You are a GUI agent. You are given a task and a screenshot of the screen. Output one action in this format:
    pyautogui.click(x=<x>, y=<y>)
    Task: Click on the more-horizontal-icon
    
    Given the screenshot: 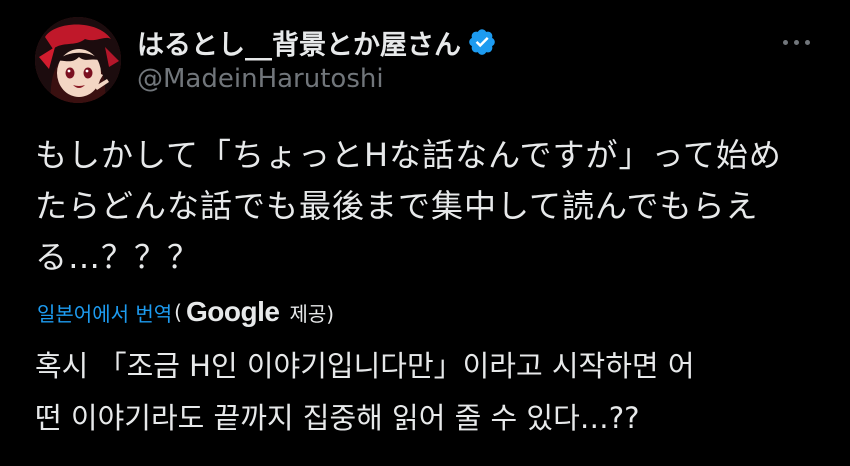 What is the action you would take?
    pyautogui.click(x=796, y=42)
    